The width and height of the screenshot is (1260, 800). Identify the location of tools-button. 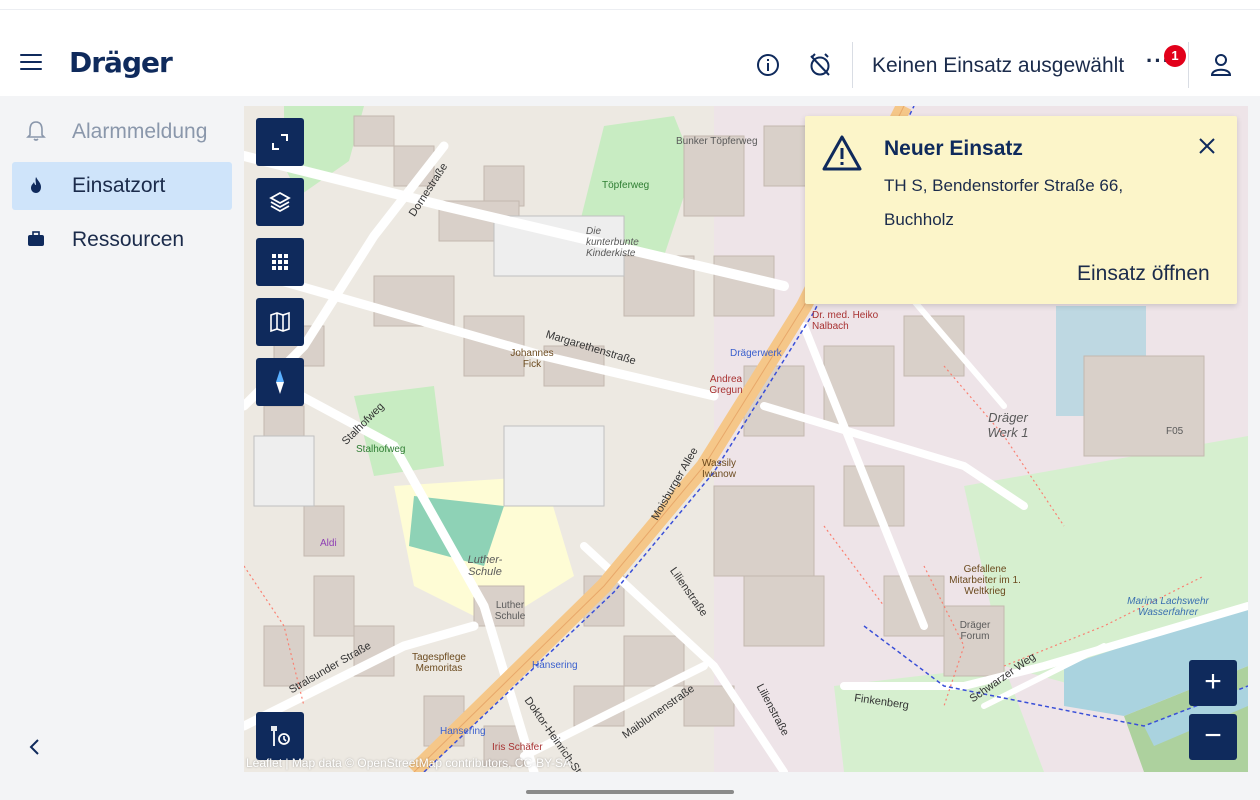
(280, 736).